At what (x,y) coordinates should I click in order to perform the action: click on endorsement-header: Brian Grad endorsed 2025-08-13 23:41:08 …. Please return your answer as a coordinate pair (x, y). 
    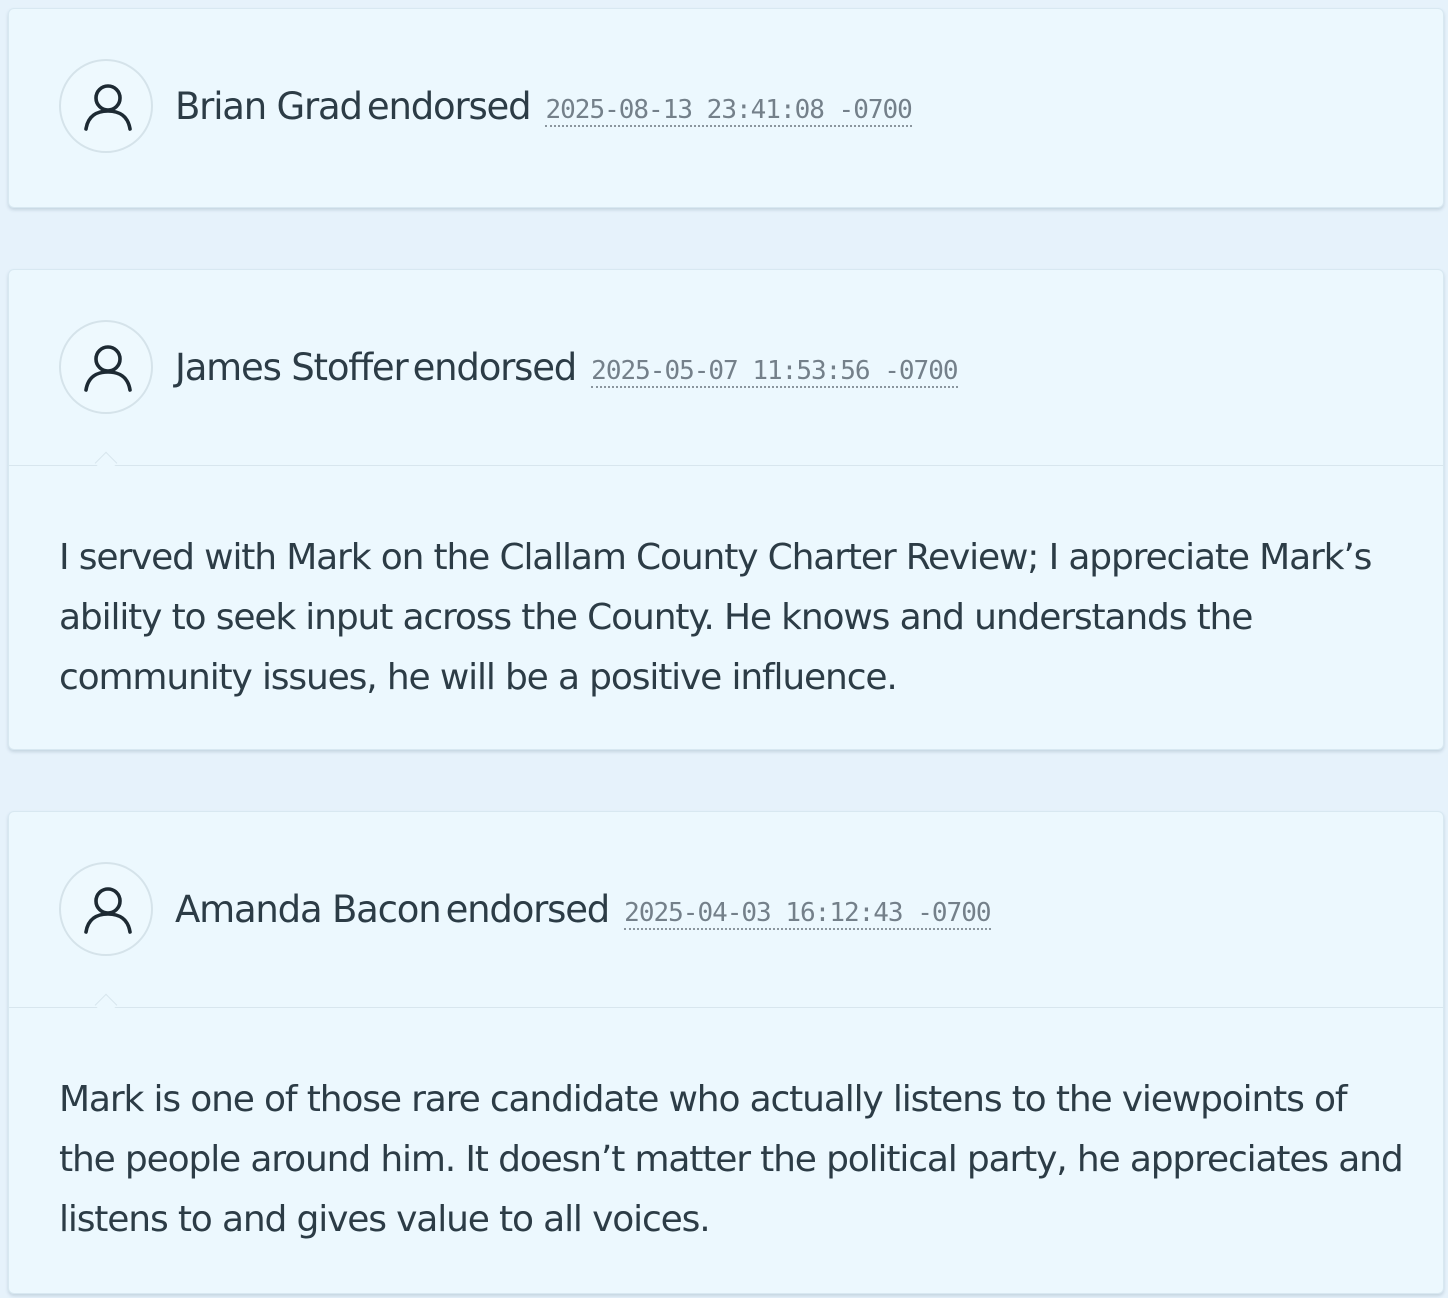
    Looking at the image, I should click on (726, 107).